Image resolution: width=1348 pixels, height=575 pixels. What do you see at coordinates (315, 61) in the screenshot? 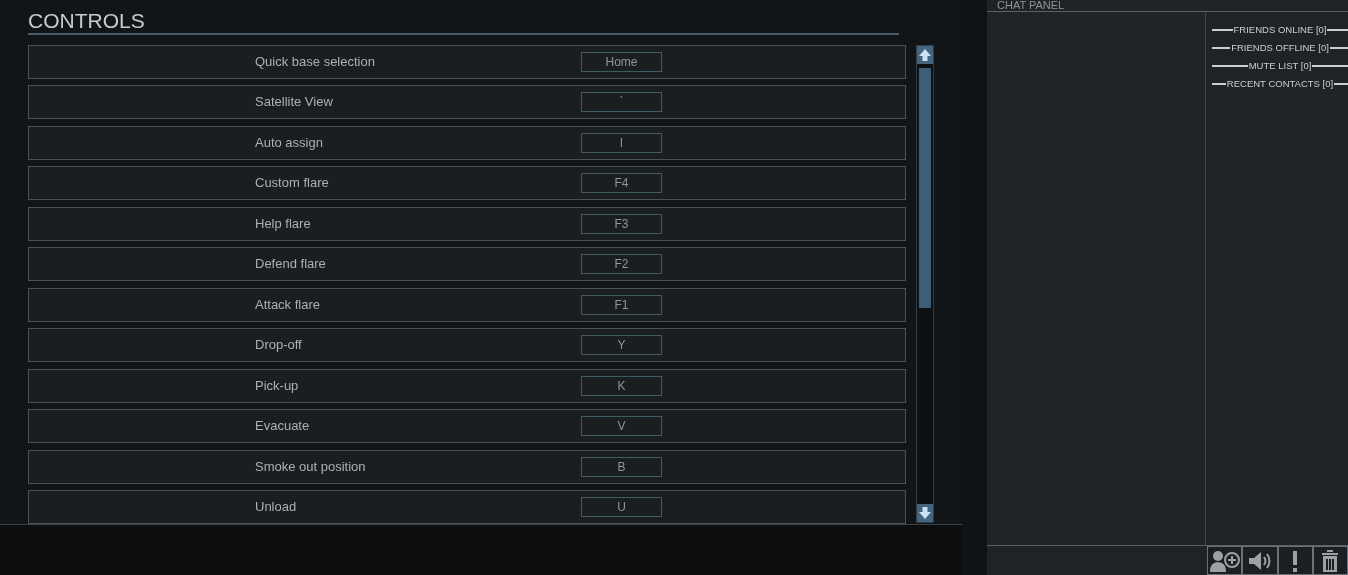
I see `action-label: Quick base selection` at bounding box center [315, 61].